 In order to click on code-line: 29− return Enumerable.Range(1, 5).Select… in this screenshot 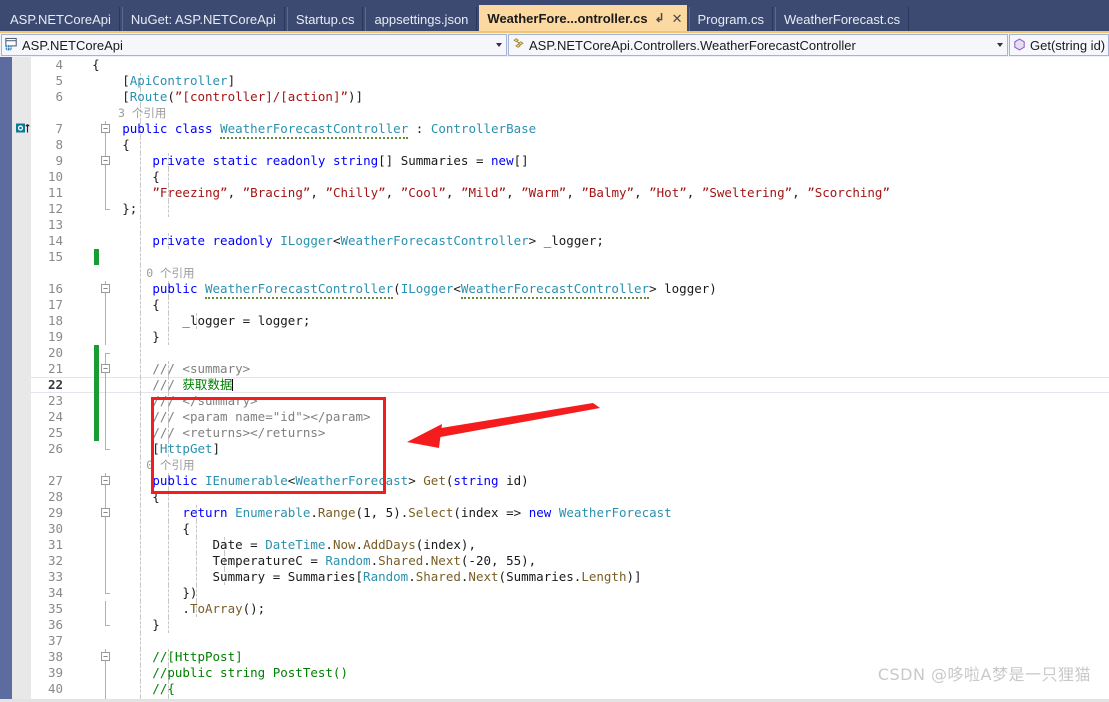, I will do `click(554, 513)`.